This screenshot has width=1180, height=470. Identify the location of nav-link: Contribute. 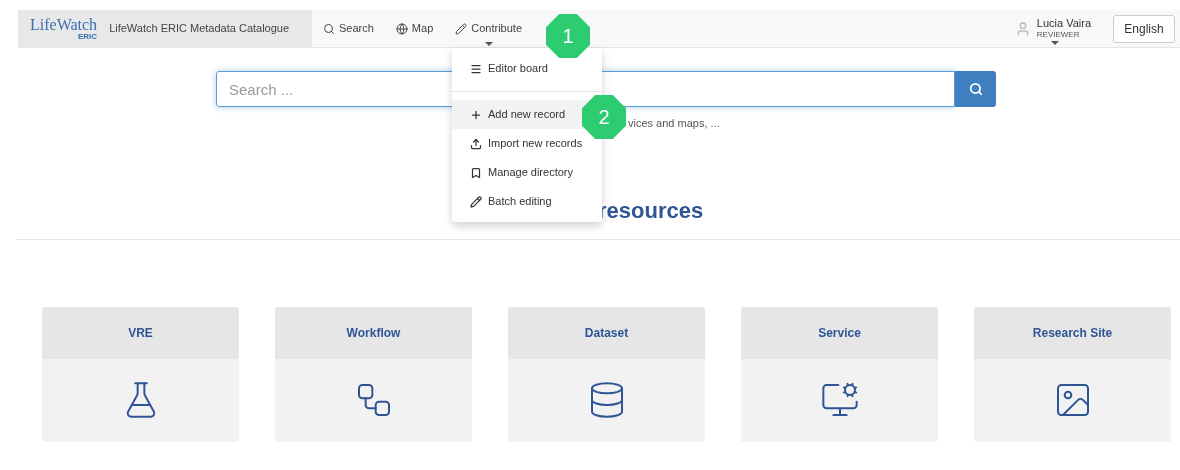
(489, 28).